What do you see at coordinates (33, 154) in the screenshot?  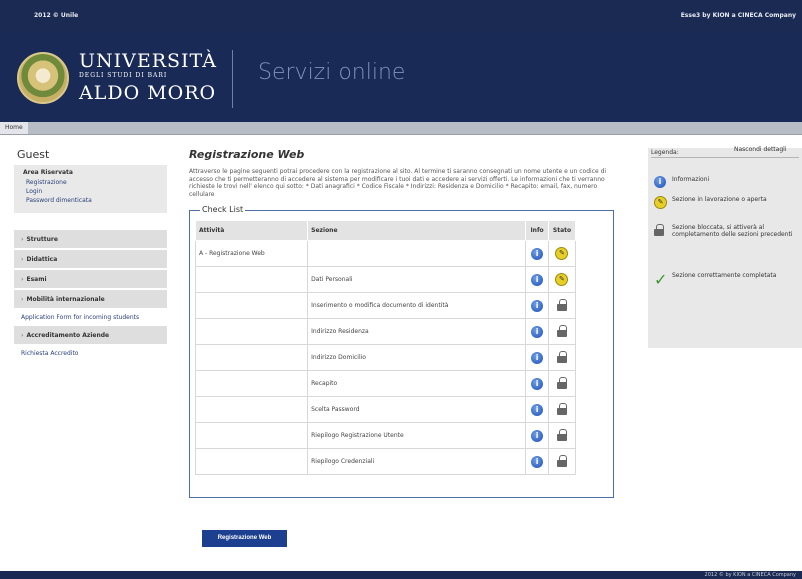 I see `user-label: Guest` at bounding box center [33, 154].